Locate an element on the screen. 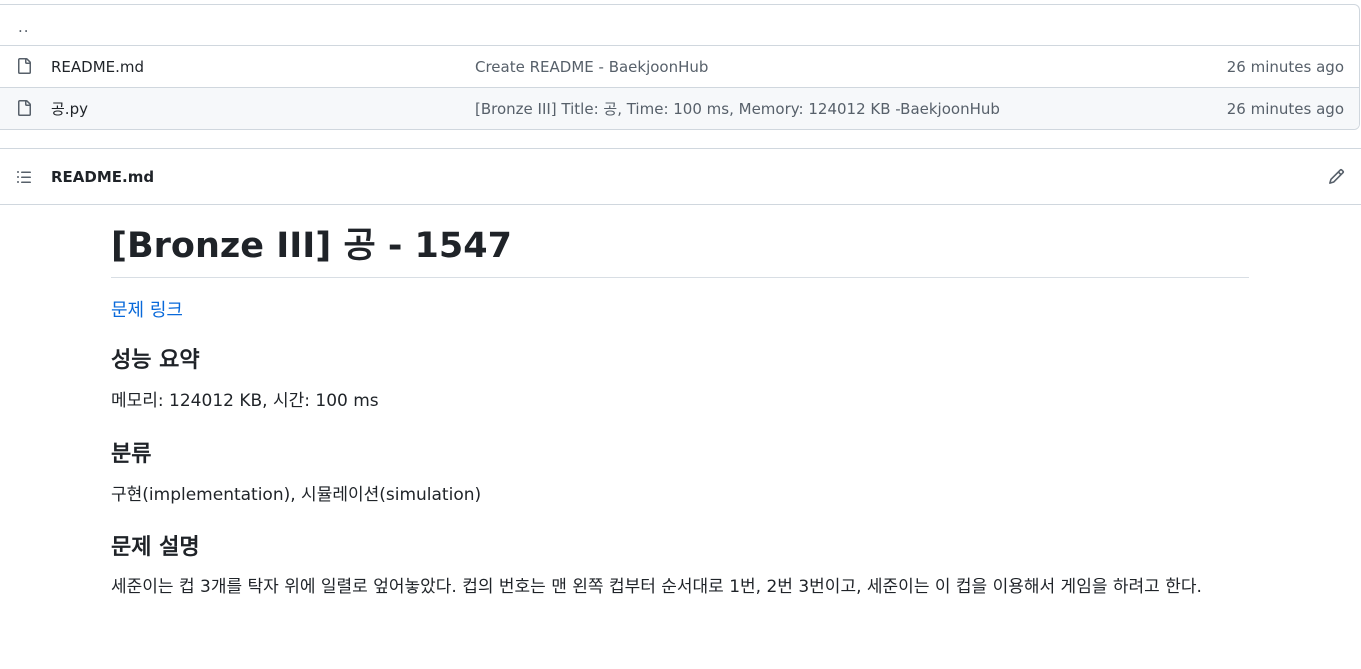 The image size is (1361, 669). description-heading: 문제 설명 is located at coordinates (155, 548).